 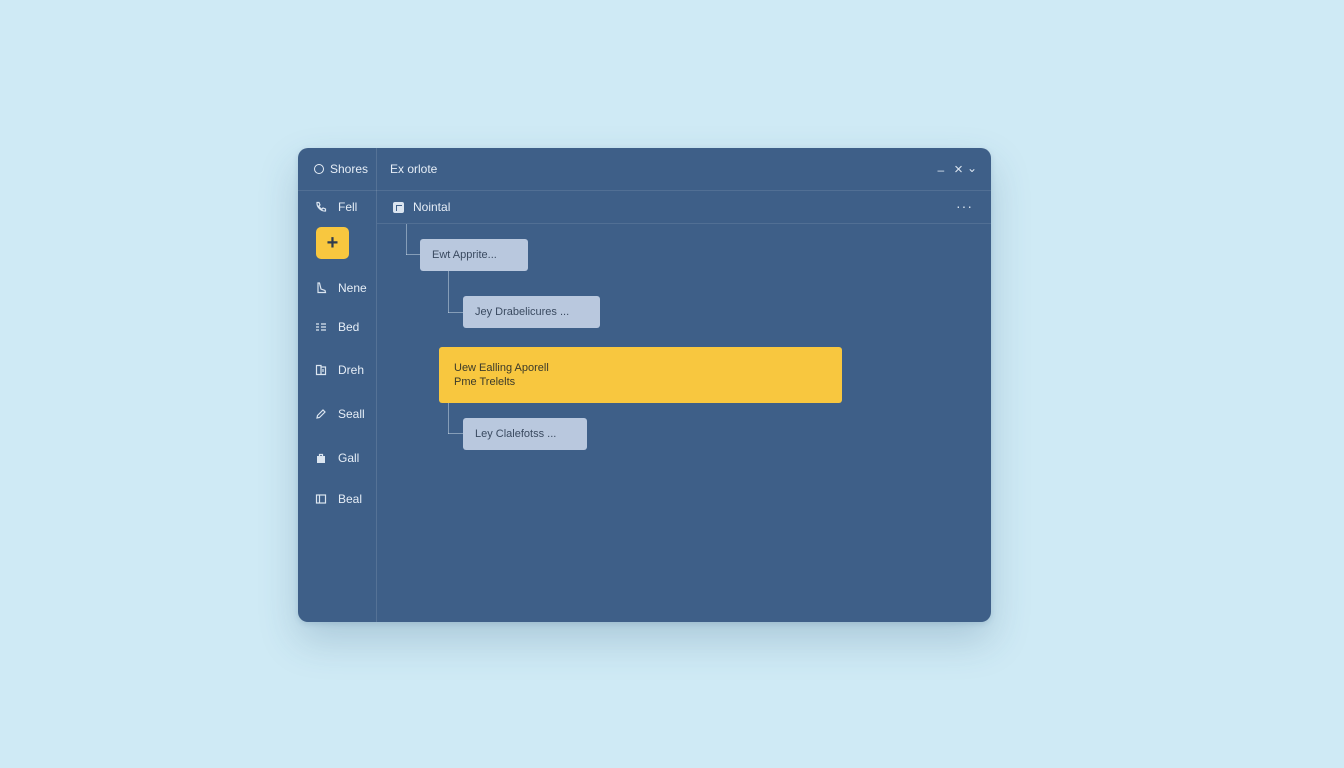 What do you see at coordinates (964, 206) in the screenshot?
I see `more-icon: ···` at bounding box center [964, 206].